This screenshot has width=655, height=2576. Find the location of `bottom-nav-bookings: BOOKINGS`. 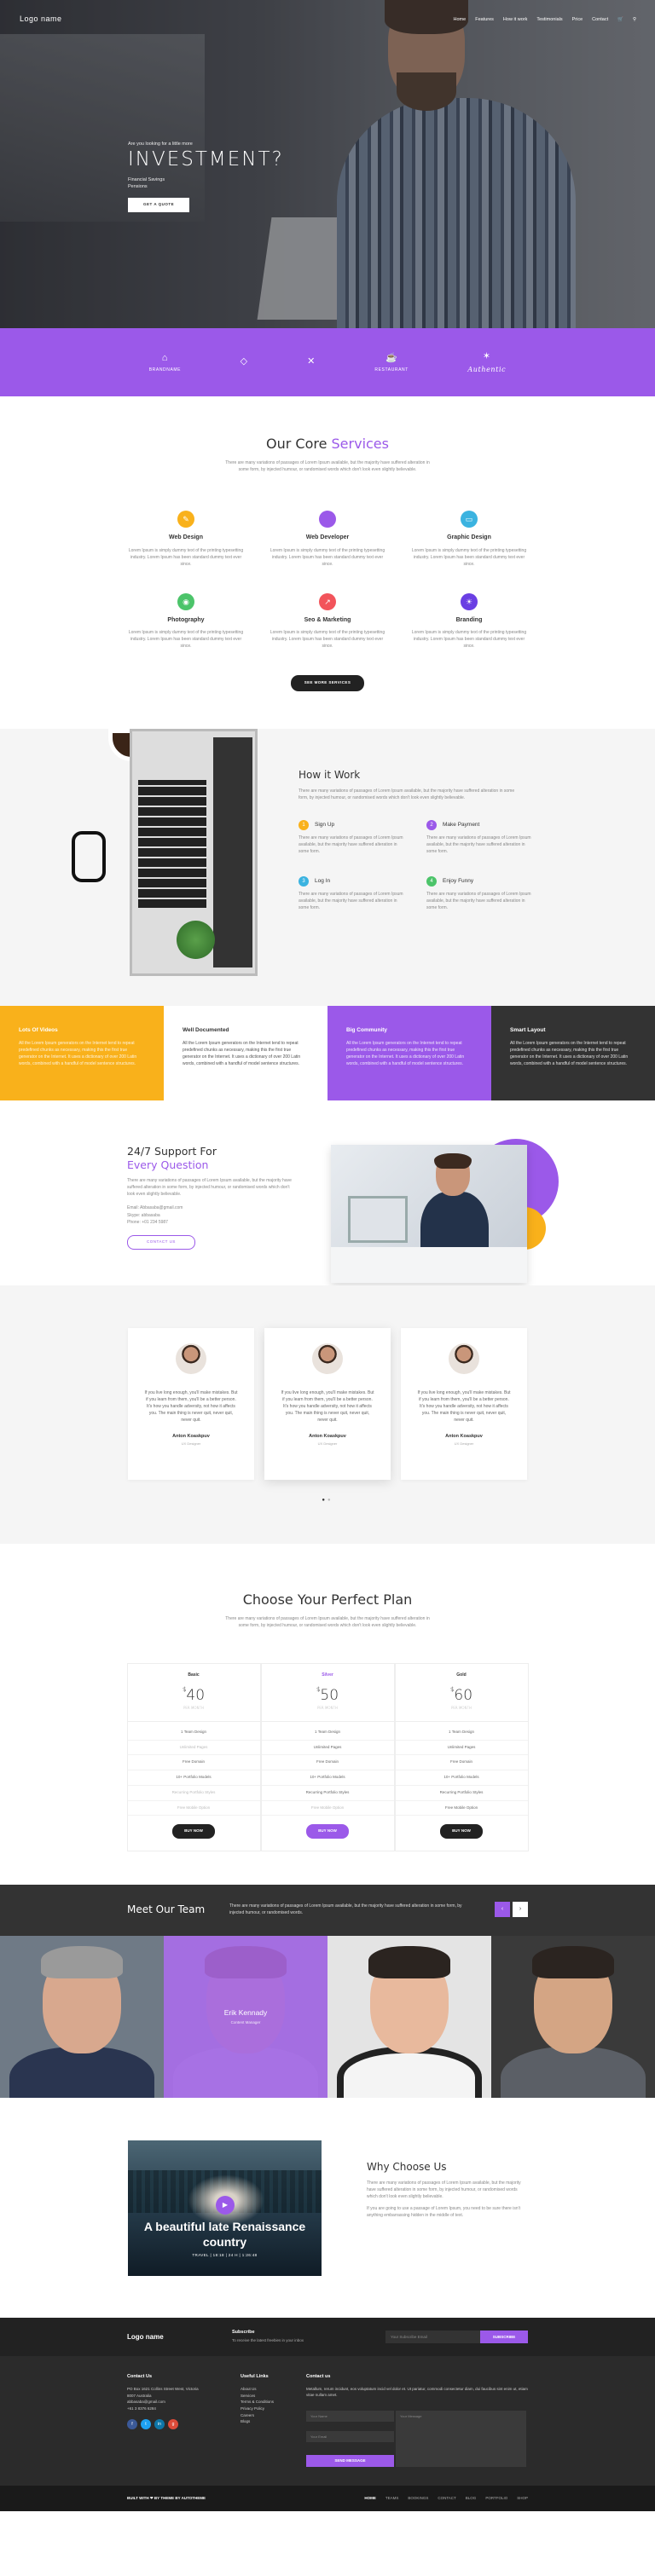

bottom-nav-bookings: BOOKINGS is located at coordinates (418, 2499).